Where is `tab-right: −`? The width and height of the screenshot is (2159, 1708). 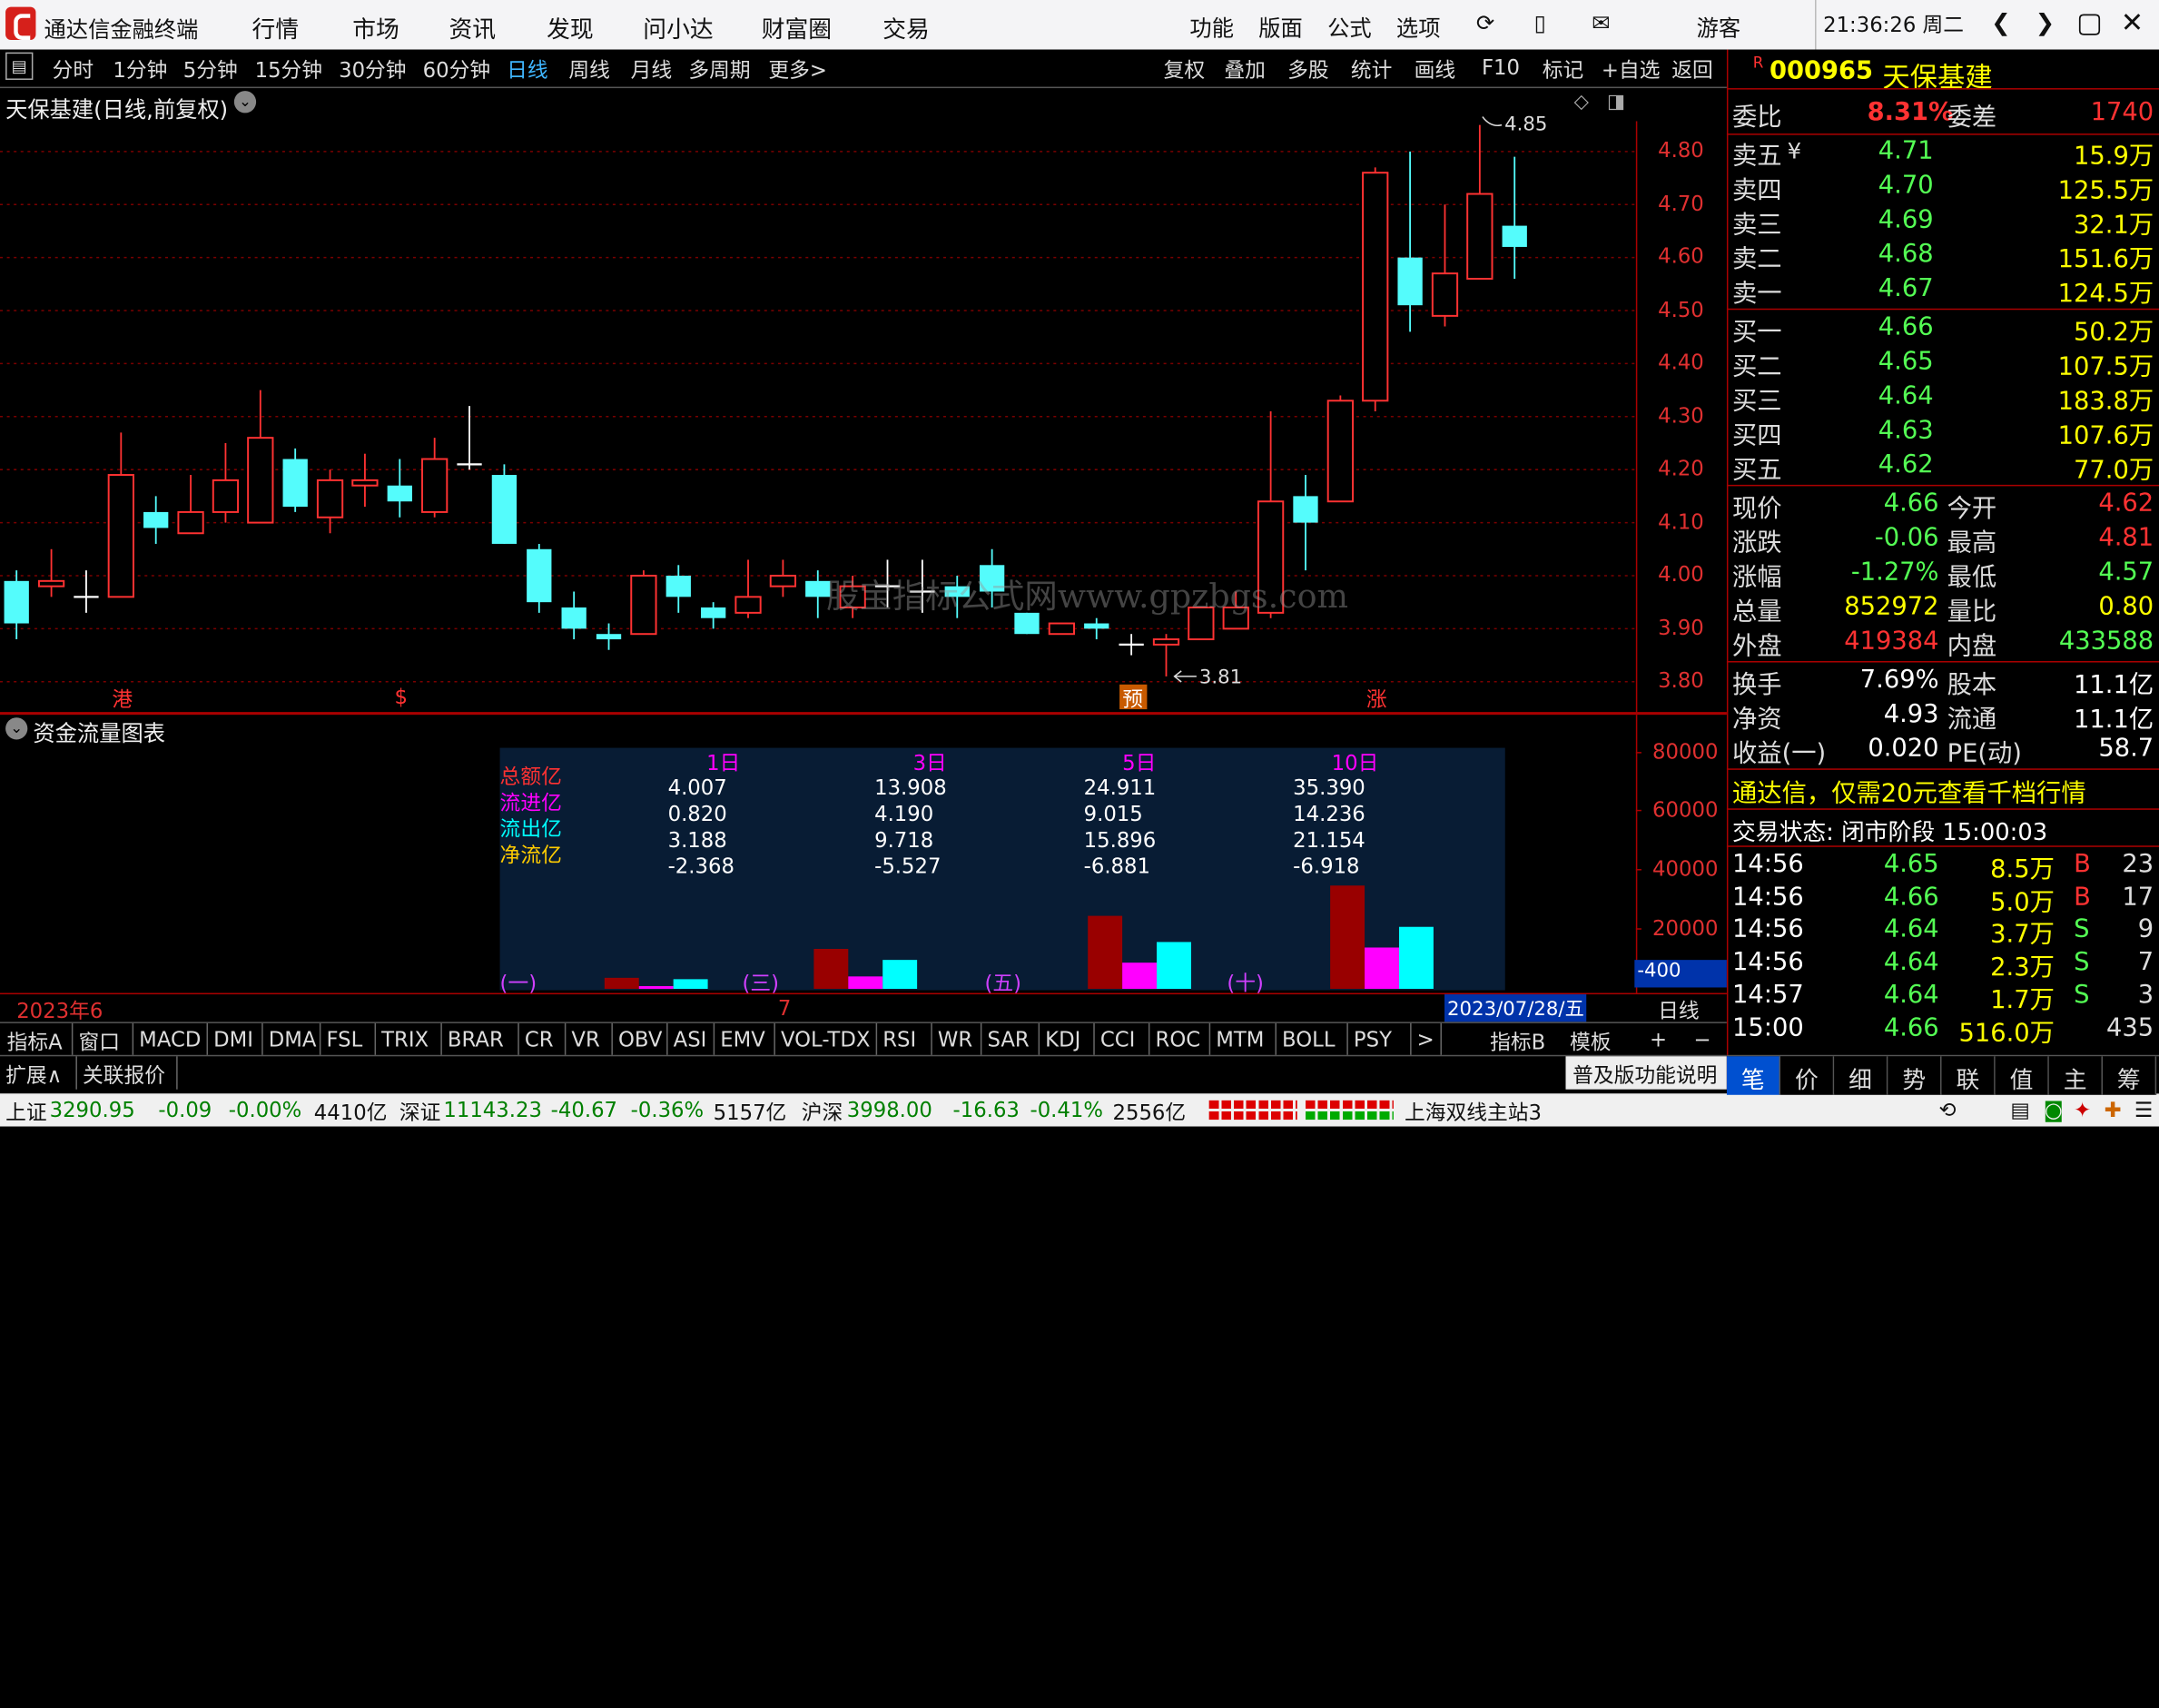
tab-right: − is located at coordinates (1702, 1039).